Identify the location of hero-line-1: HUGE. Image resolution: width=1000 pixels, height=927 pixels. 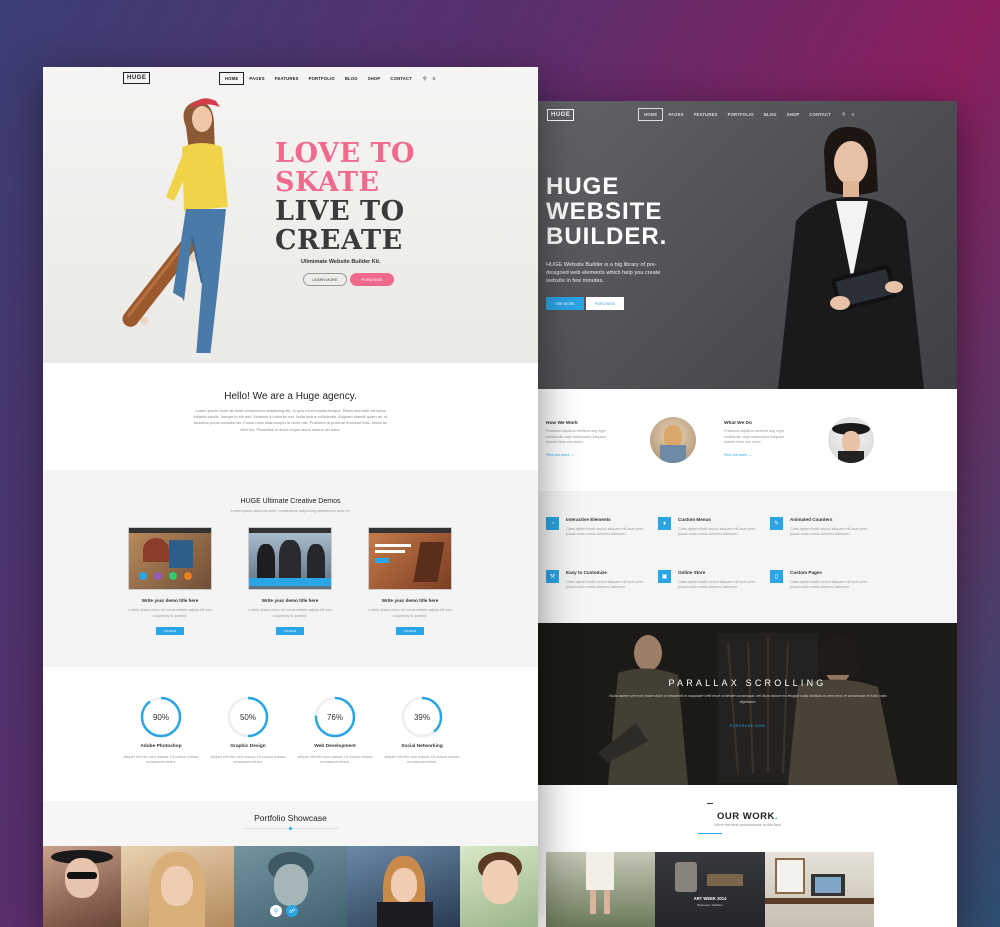
(583, 186).